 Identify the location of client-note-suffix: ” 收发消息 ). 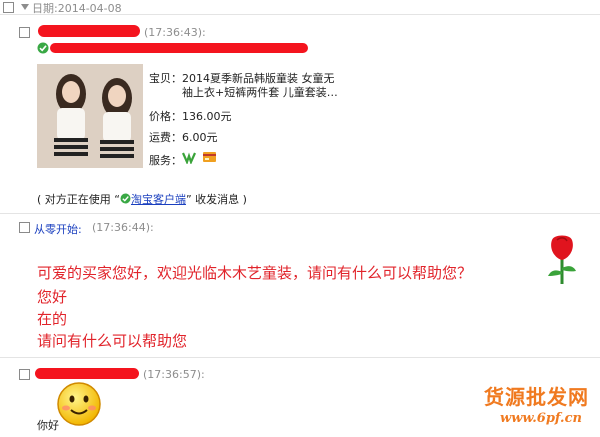
(216, 199).